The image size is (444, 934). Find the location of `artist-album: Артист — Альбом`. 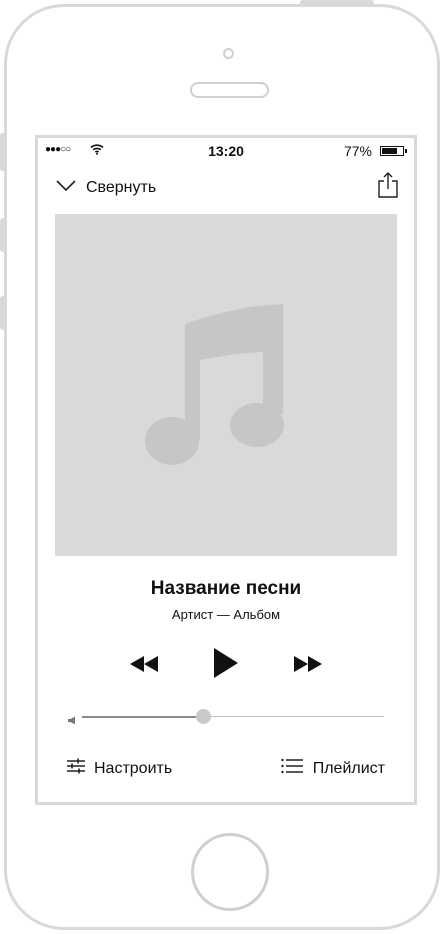

artist-album: Артист — Альбом is located at coordinates (226, 614).